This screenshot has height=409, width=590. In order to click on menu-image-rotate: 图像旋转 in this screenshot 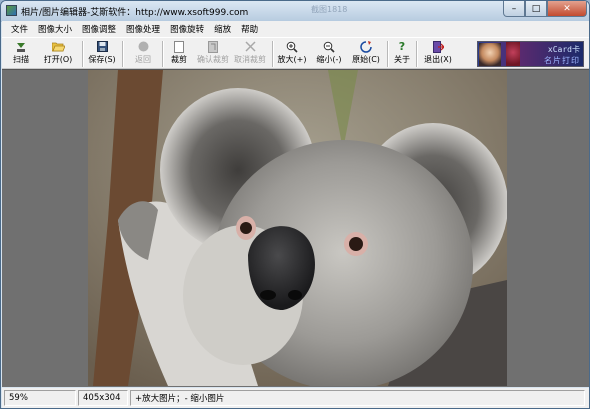, I will do `click(187, 29)`.